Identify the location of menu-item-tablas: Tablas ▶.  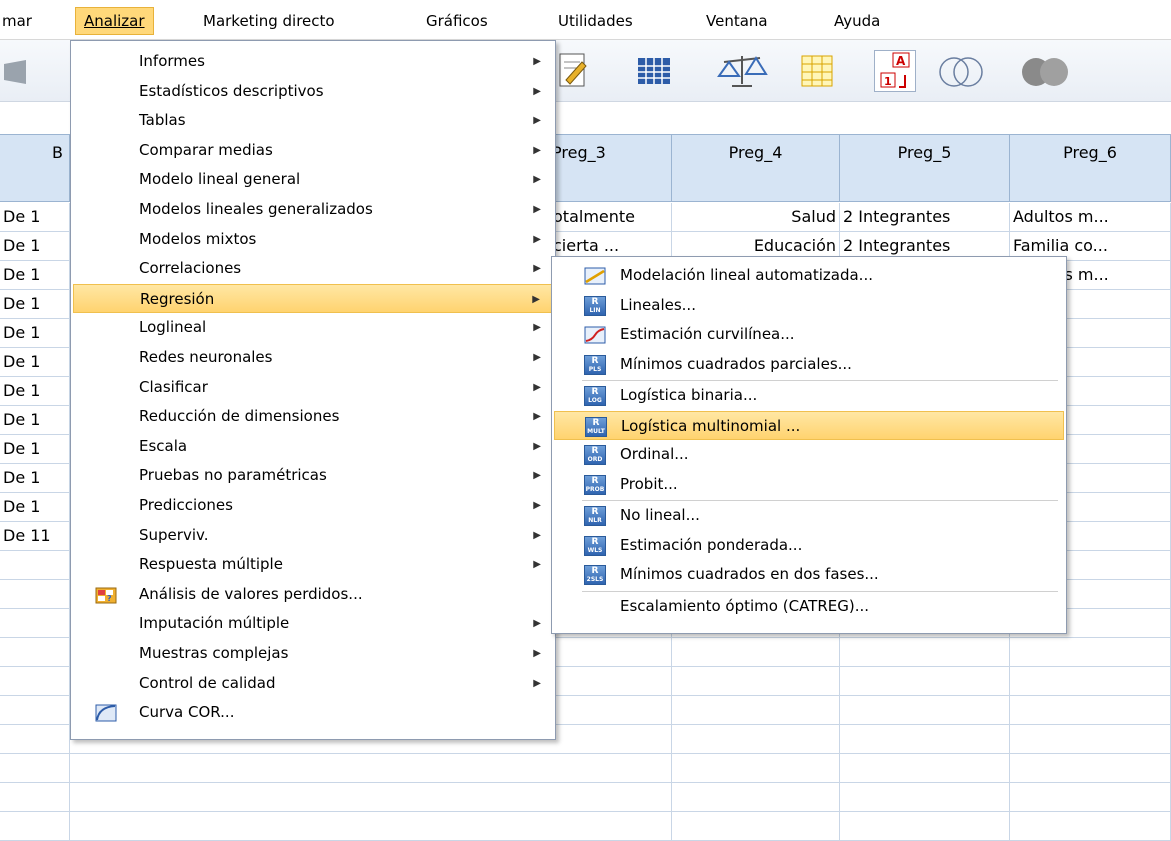
(313, 120).